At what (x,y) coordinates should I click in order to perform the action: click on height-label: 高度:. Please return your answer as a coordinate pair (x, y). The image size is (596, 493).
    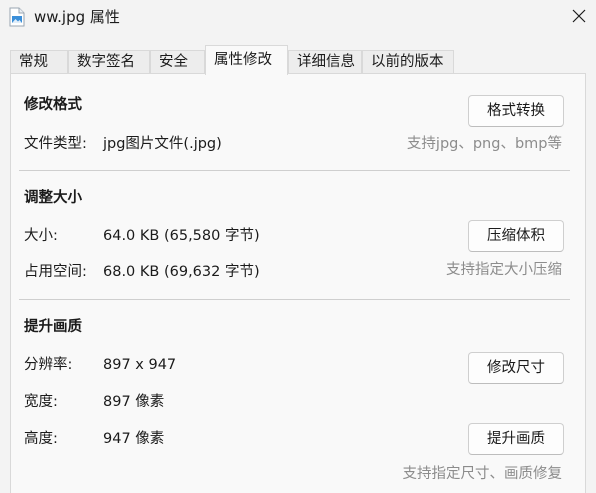
    Looking at the image, I should click on (41, 439).